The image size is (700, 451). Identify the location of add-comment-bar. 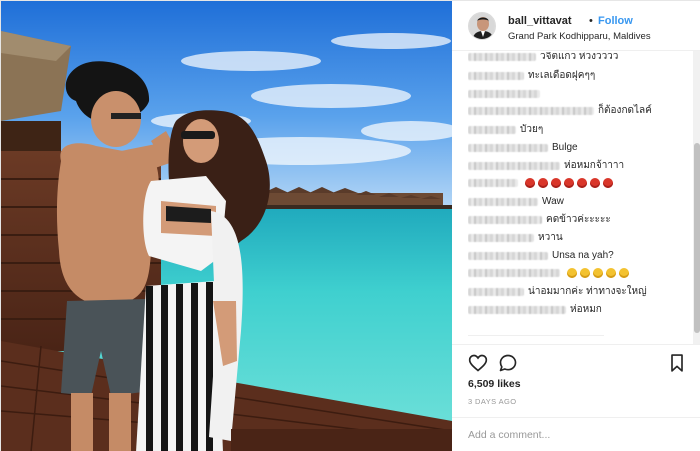
(576, 434).